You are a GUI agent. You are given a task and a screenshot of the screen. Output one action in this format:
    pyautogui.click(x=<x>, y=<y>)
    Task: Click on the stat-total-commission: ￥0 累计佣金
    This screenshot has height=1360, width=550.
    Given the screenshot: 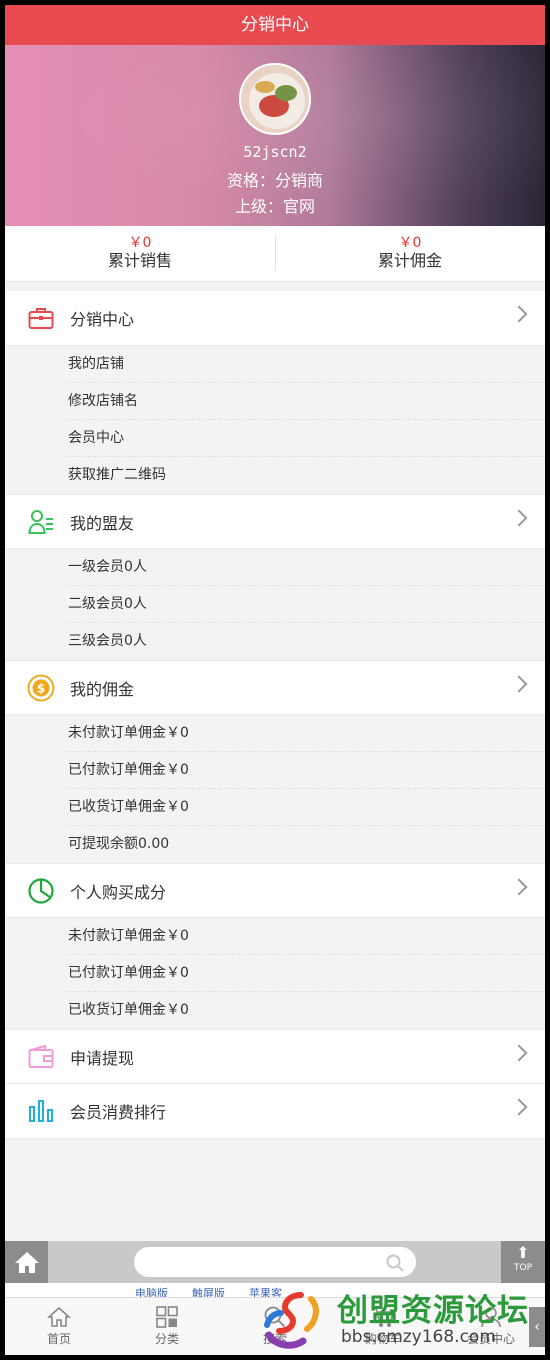 What is the action you would take?
    pyautogui.click(x=410, y=253)
    